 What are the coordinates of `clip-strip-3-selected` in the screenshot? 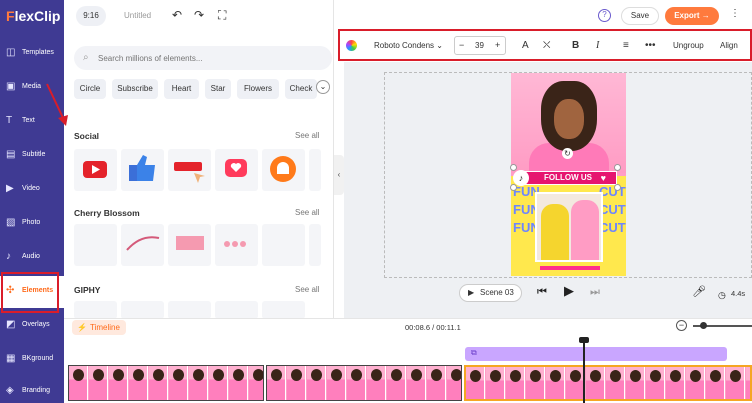 It's located at (608, 383).